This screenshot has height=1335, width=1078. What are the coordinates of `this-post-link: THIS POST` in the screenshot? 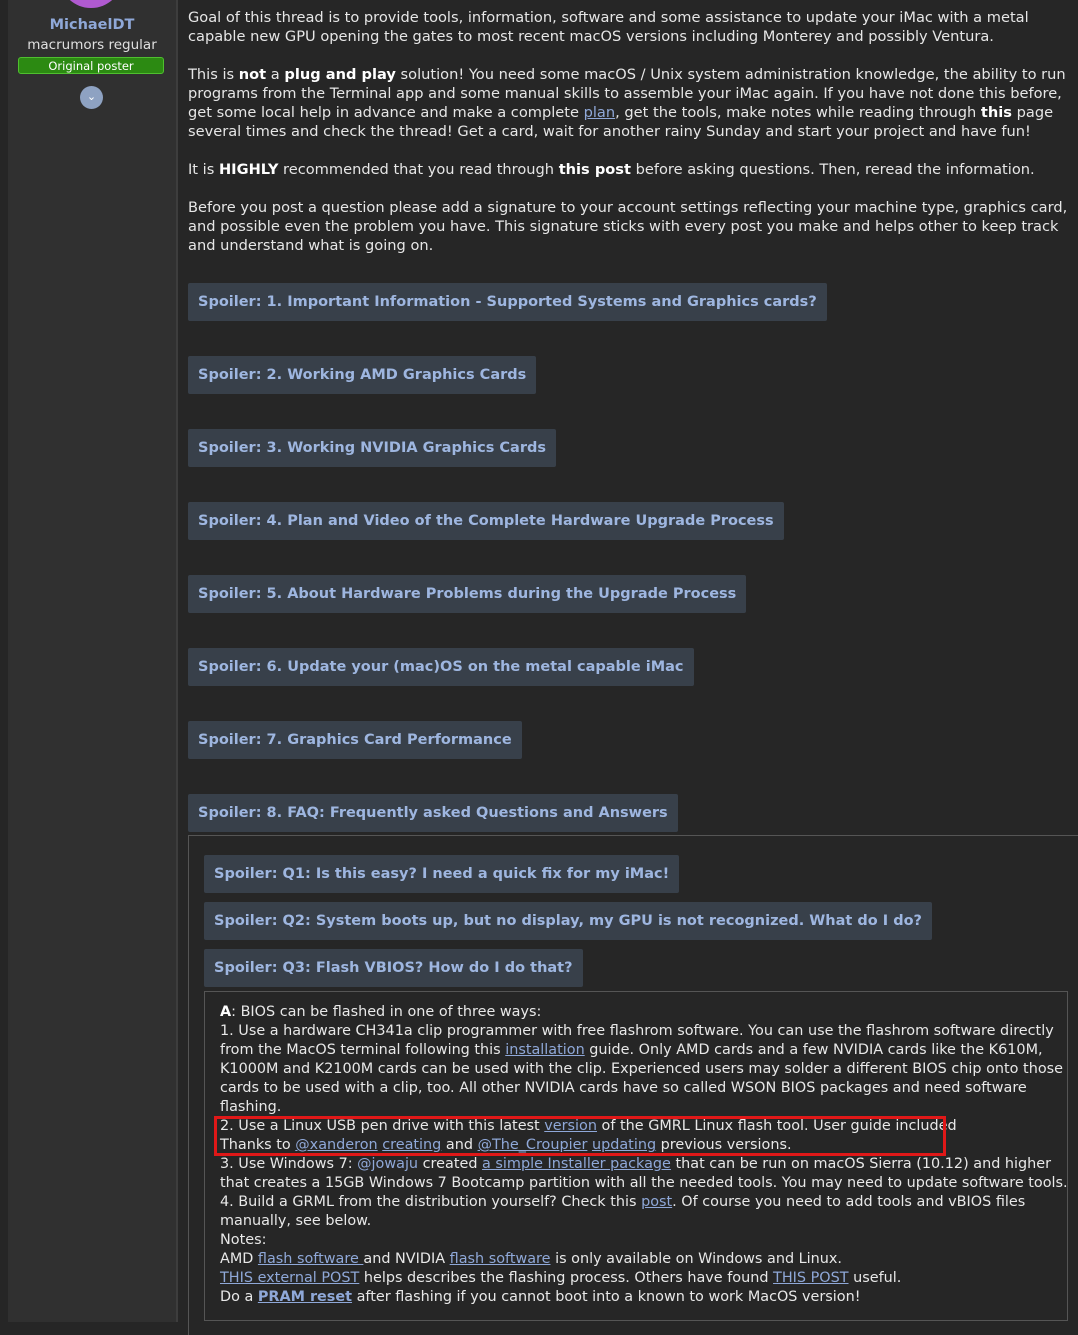 It's located at (811, 1278).